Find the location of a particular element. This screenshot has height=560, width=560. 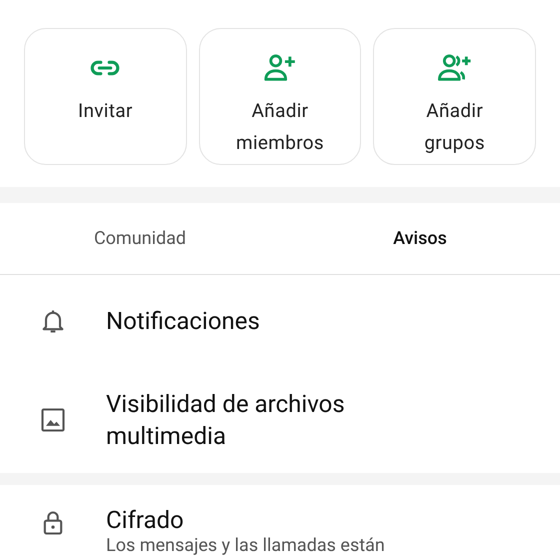

action-card: Añadir miembros is located at coordinates (280, 96).